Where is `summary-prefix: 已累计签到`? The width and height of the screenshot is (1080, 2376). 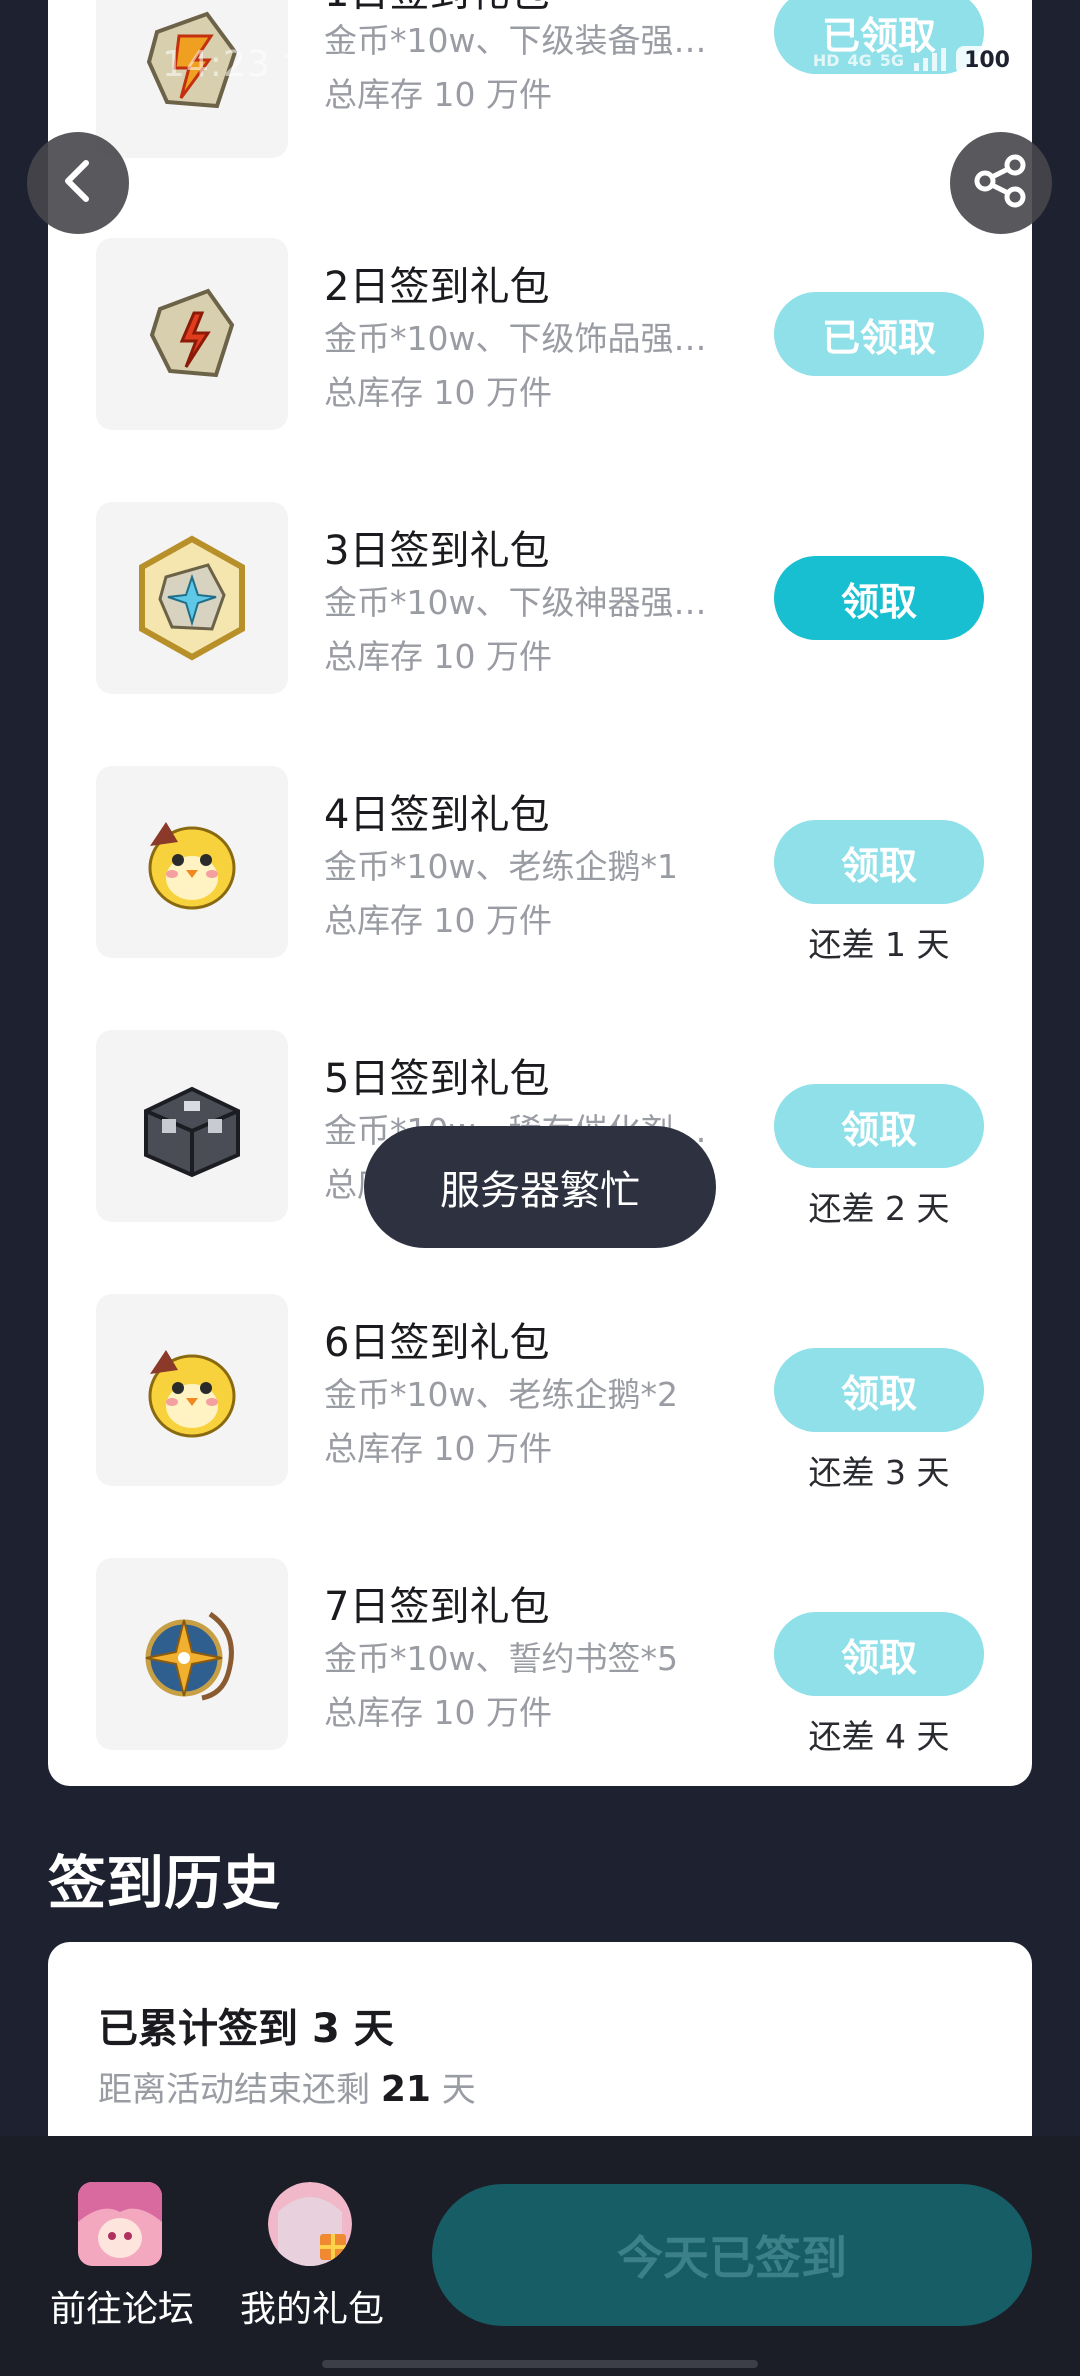 summary-prefix: 已累计签到 is located at coordinates (198, 2029).